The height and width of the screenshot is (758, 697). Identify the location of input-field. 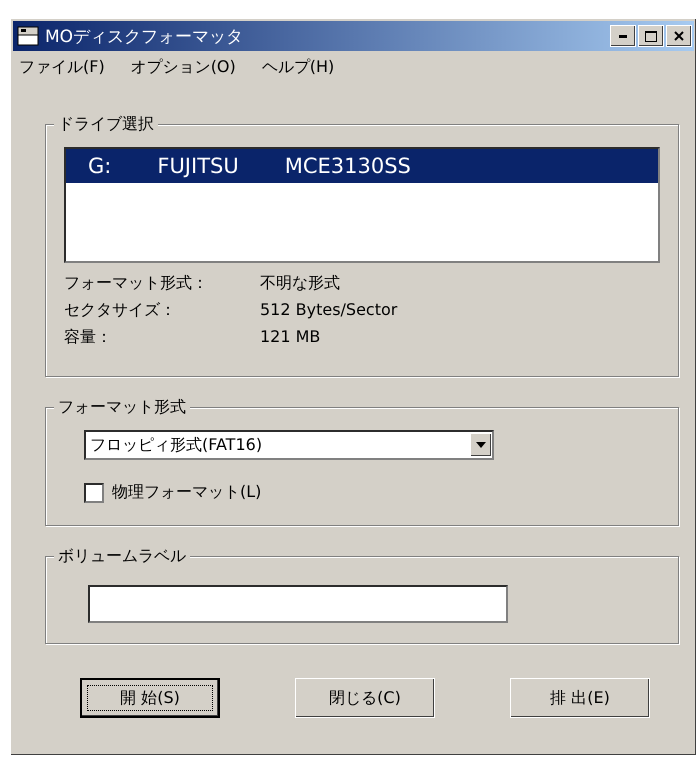
(298, 604).